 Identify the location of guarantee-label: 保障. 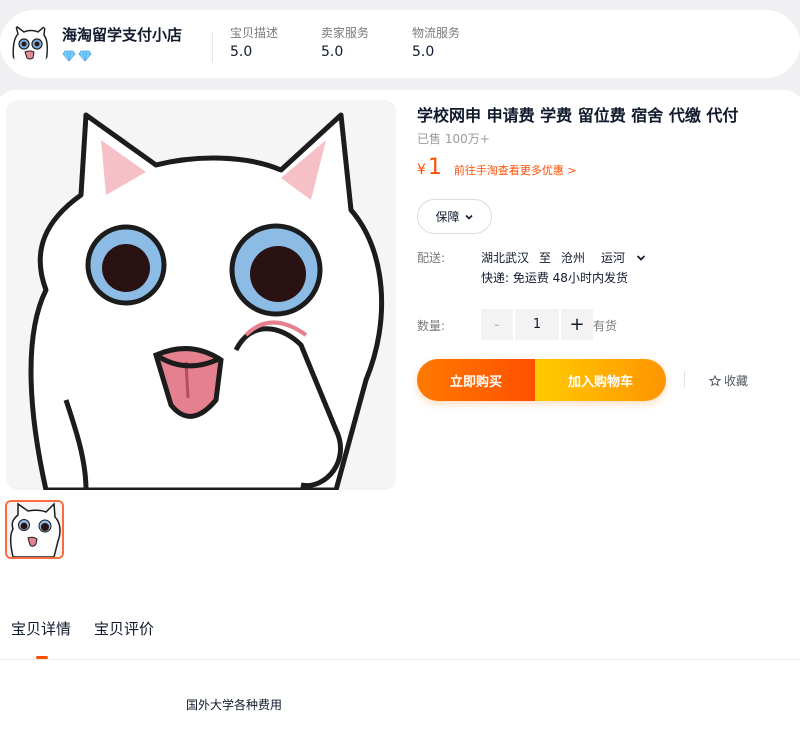
(447, 217).